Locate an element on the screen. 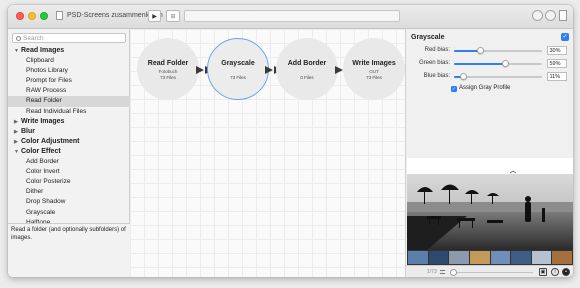  sidebar-item: Color Invert is located at coordinates (69, 172).